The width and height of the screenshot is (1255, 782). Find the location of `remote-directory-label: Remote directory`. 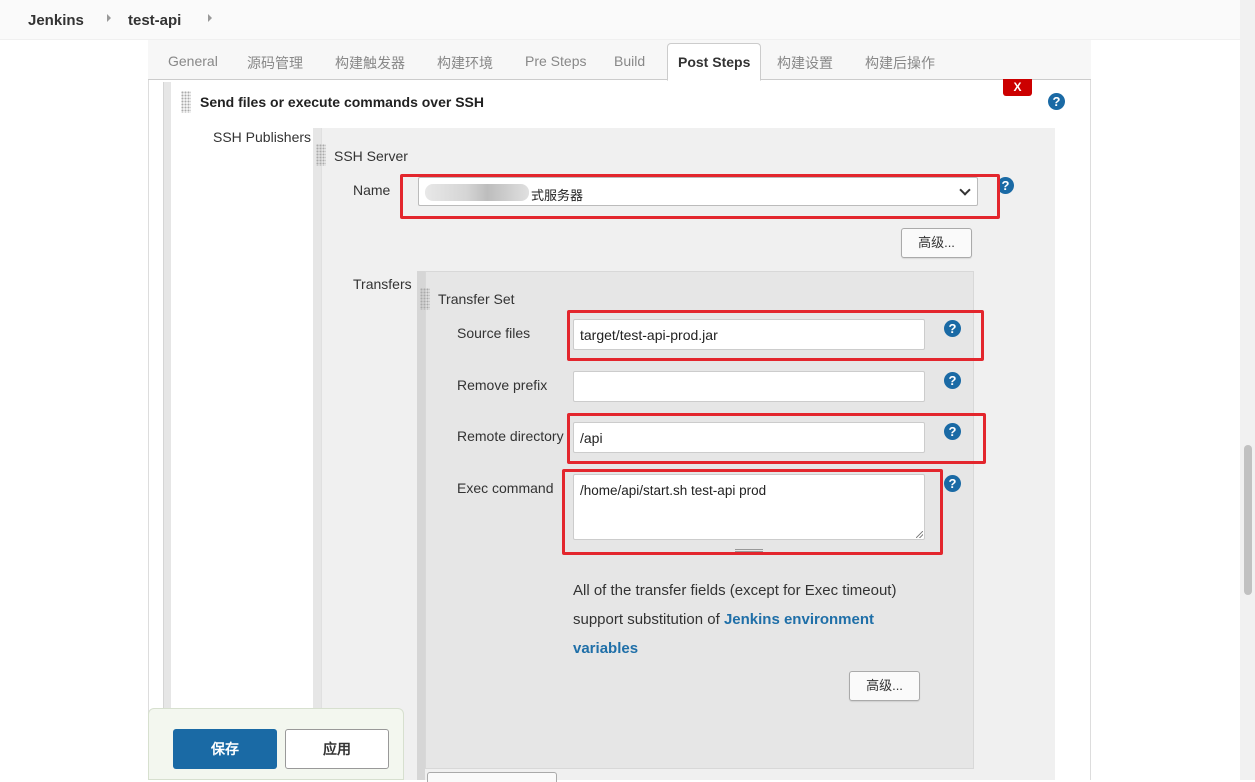

remote-directory-label: Remote directory is located at coordinates (510, 436).